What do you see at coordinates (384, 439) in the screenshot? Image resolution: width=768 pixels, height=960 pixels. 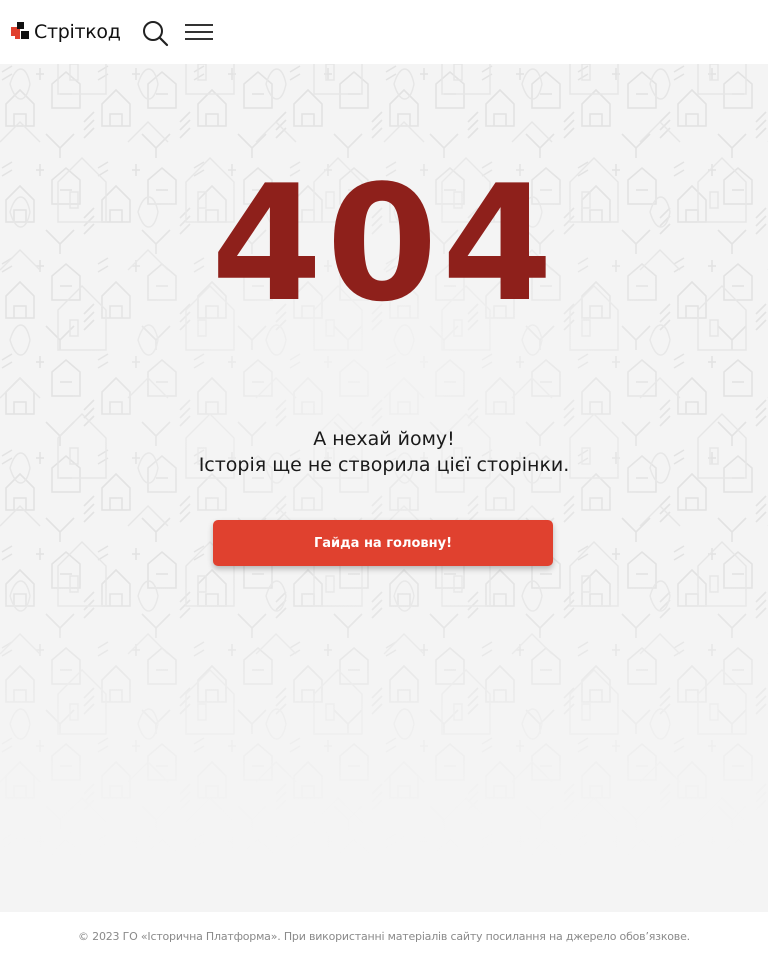 I see `error-title: А нехай йому!` at bounding box center [384, 439].